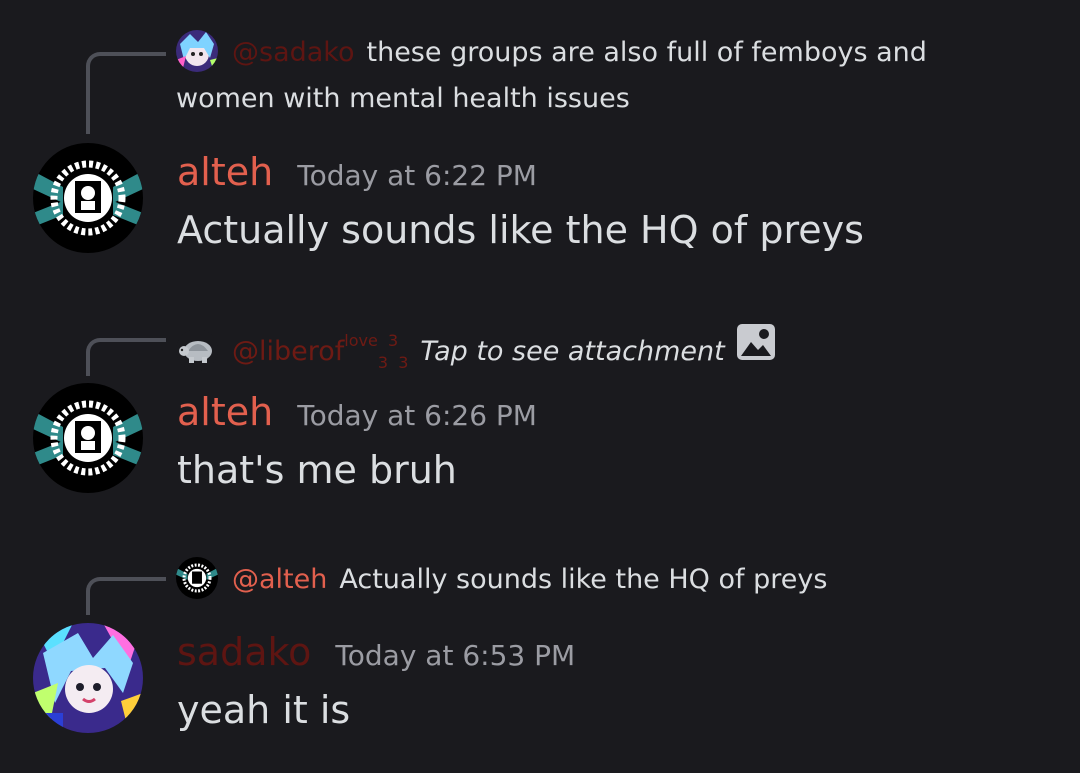 This screenshot has width=1080, height=773. What do you see at coordinates (755, 349) in the screenshot?
I see `image-icon` at bounding box center [755, 349].